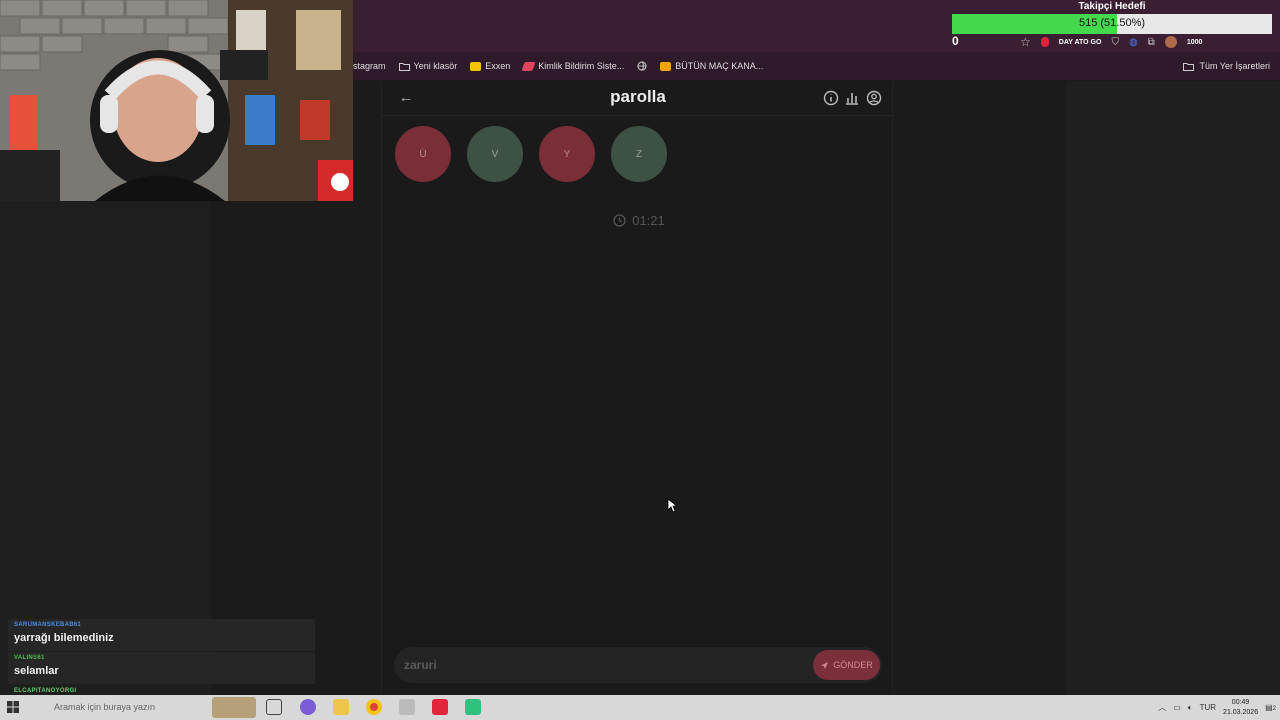  I want to click on file-explorer-icon, so click(341, 707).